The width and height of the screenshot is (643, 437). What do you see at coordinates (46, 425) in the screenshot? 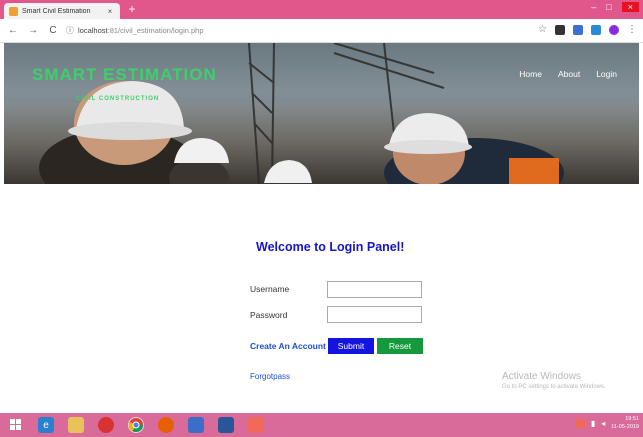
I see `internet-explorer-icon: e` at bounding box center [46, 425].